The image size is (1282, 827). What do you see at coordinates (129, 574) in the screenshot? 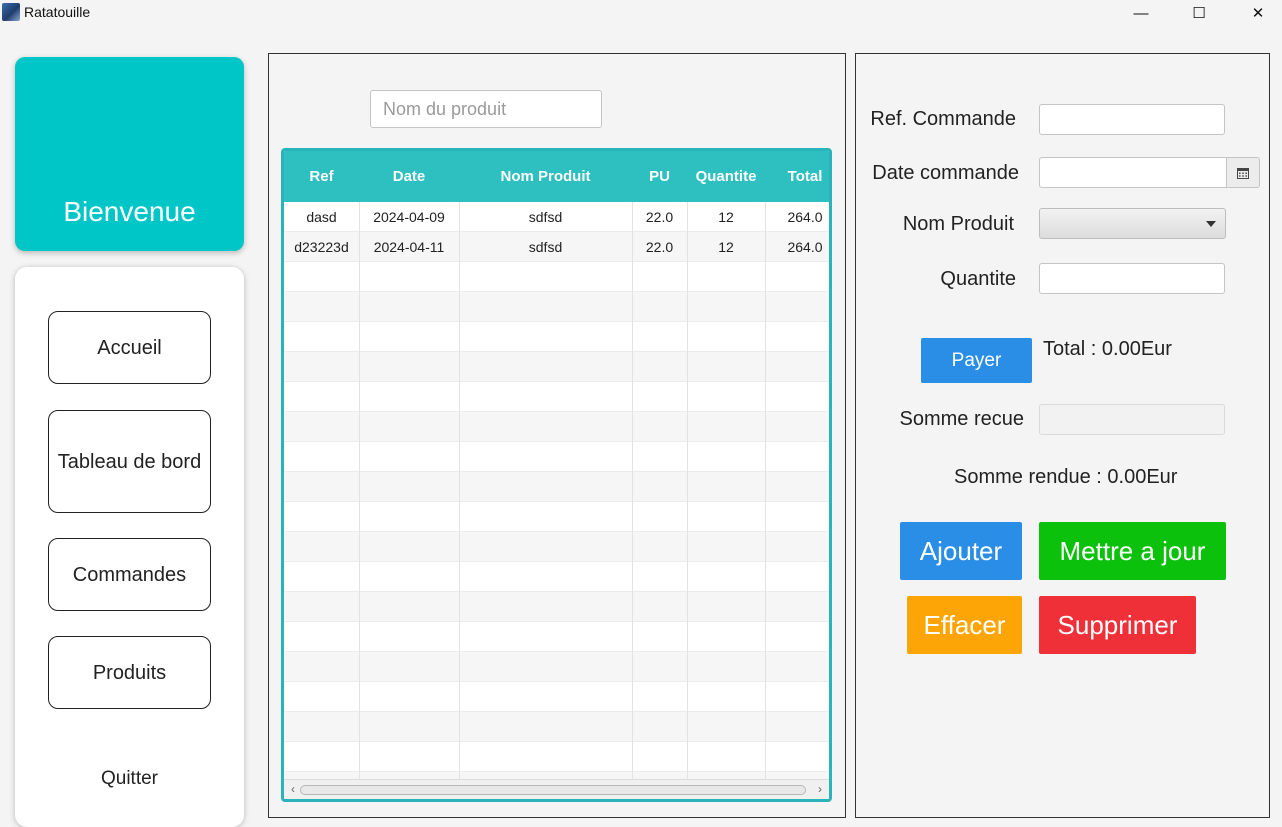
I see `nav-commandes-button: Commandes` at bounding box center [129, 574].